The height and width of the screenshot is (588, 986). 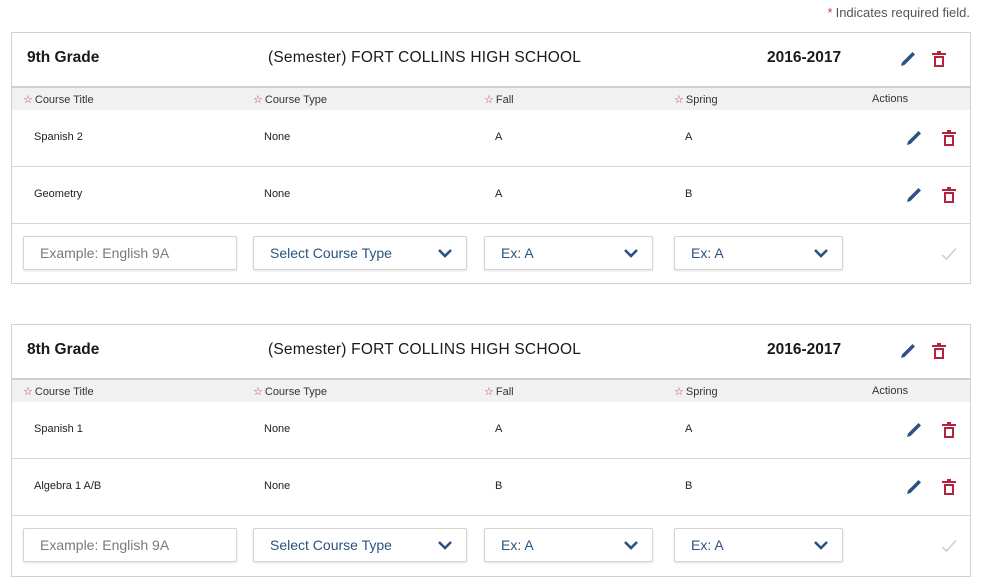 I want to click on course-title: Geometry, so click(x=58, y=194).